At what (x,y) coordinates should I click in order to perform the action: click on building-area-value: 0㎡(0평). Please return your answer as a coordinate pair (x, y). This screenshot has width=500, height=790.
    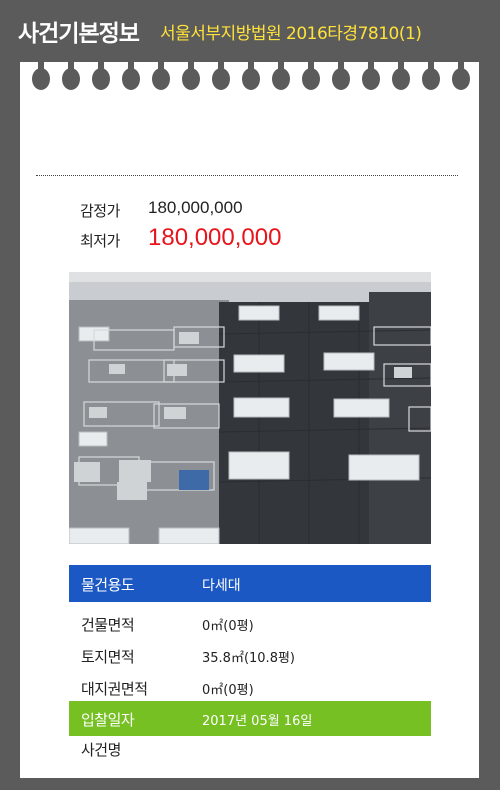
    Looking at the image, I should click on (228, 626).